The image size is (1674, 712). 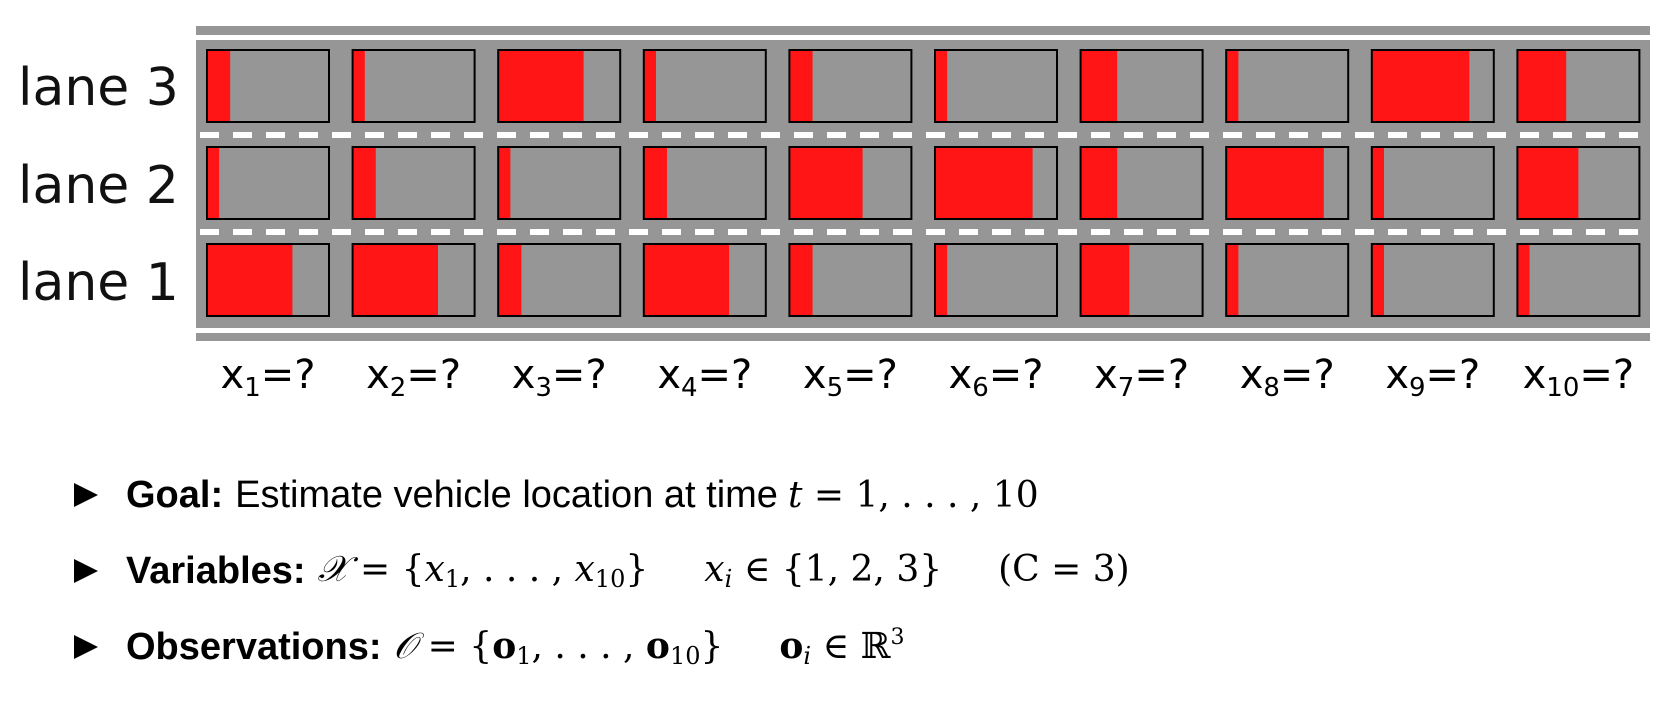 I want to click on time-label-x6: x6=?, so click(x=996, y=377).